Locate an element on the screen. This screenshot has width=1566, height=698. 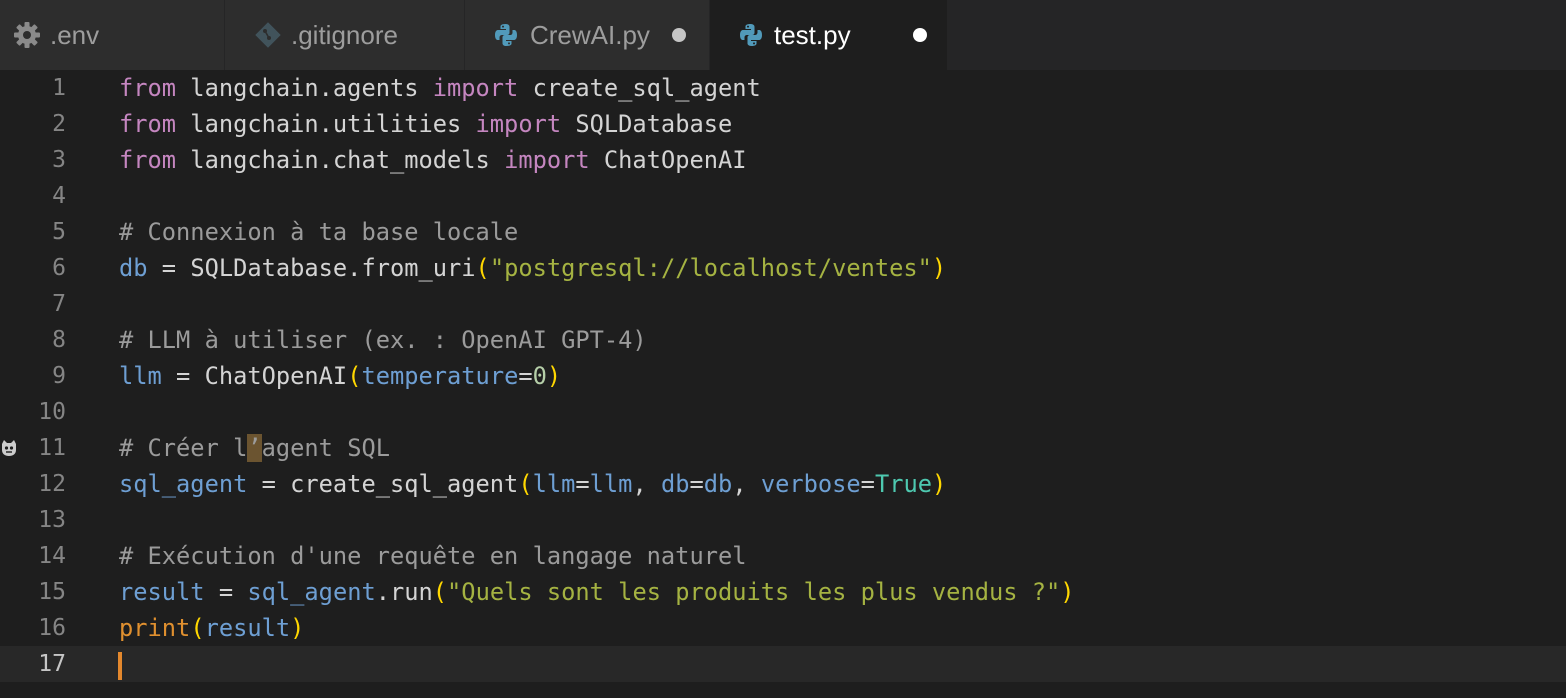
line-number: 4 is located at coordinates (59, 196).